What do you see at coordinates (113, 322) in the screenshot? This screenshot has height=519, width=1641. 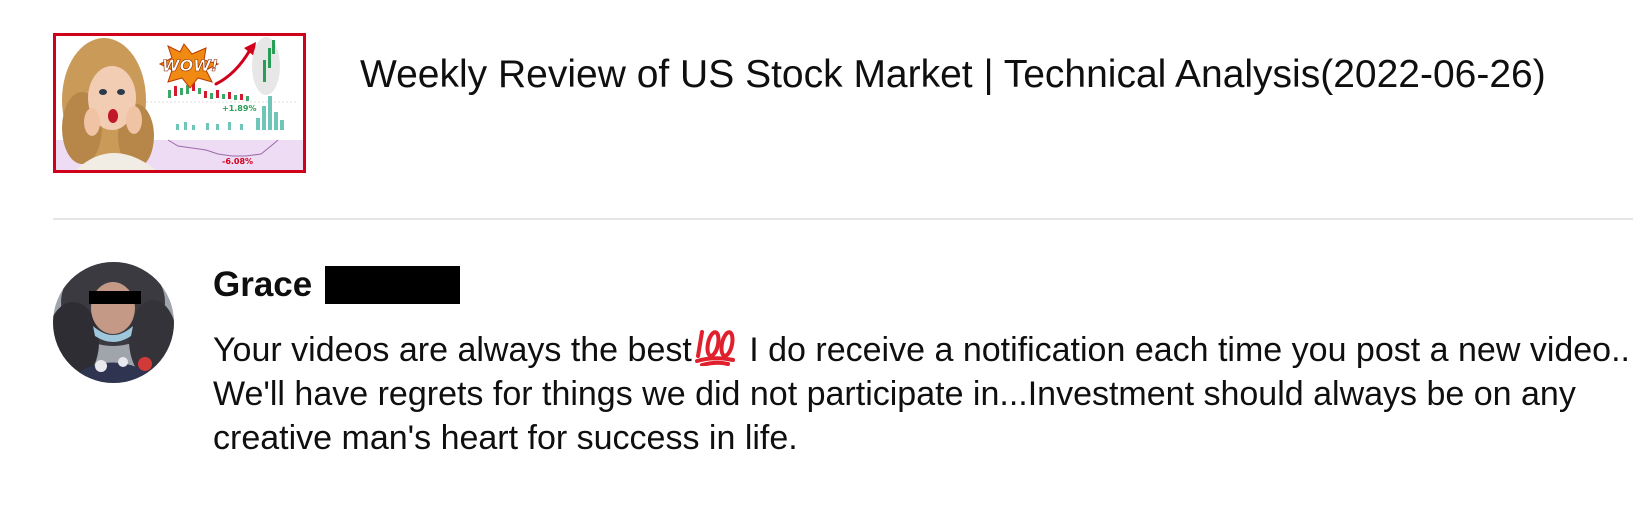 I see `avatar` at bounding box center [113, 322].